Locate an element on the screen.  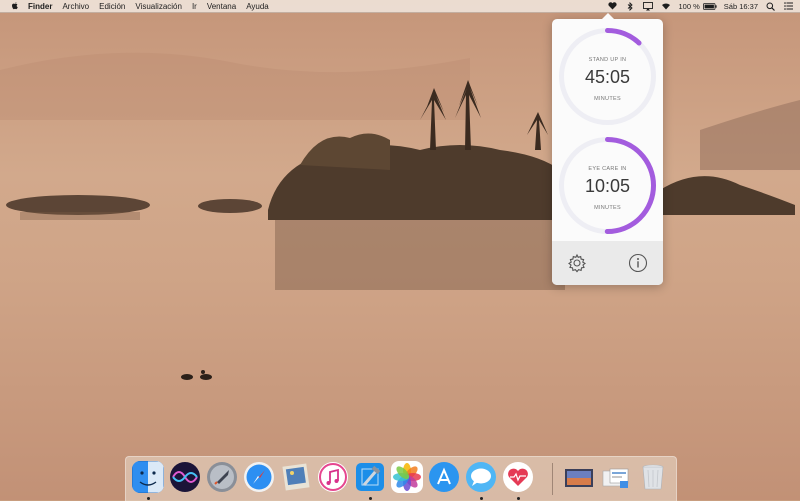
eye-care-timer: EYE CARE IN 10:05 MINUTES is located at coordinates (607, 185).